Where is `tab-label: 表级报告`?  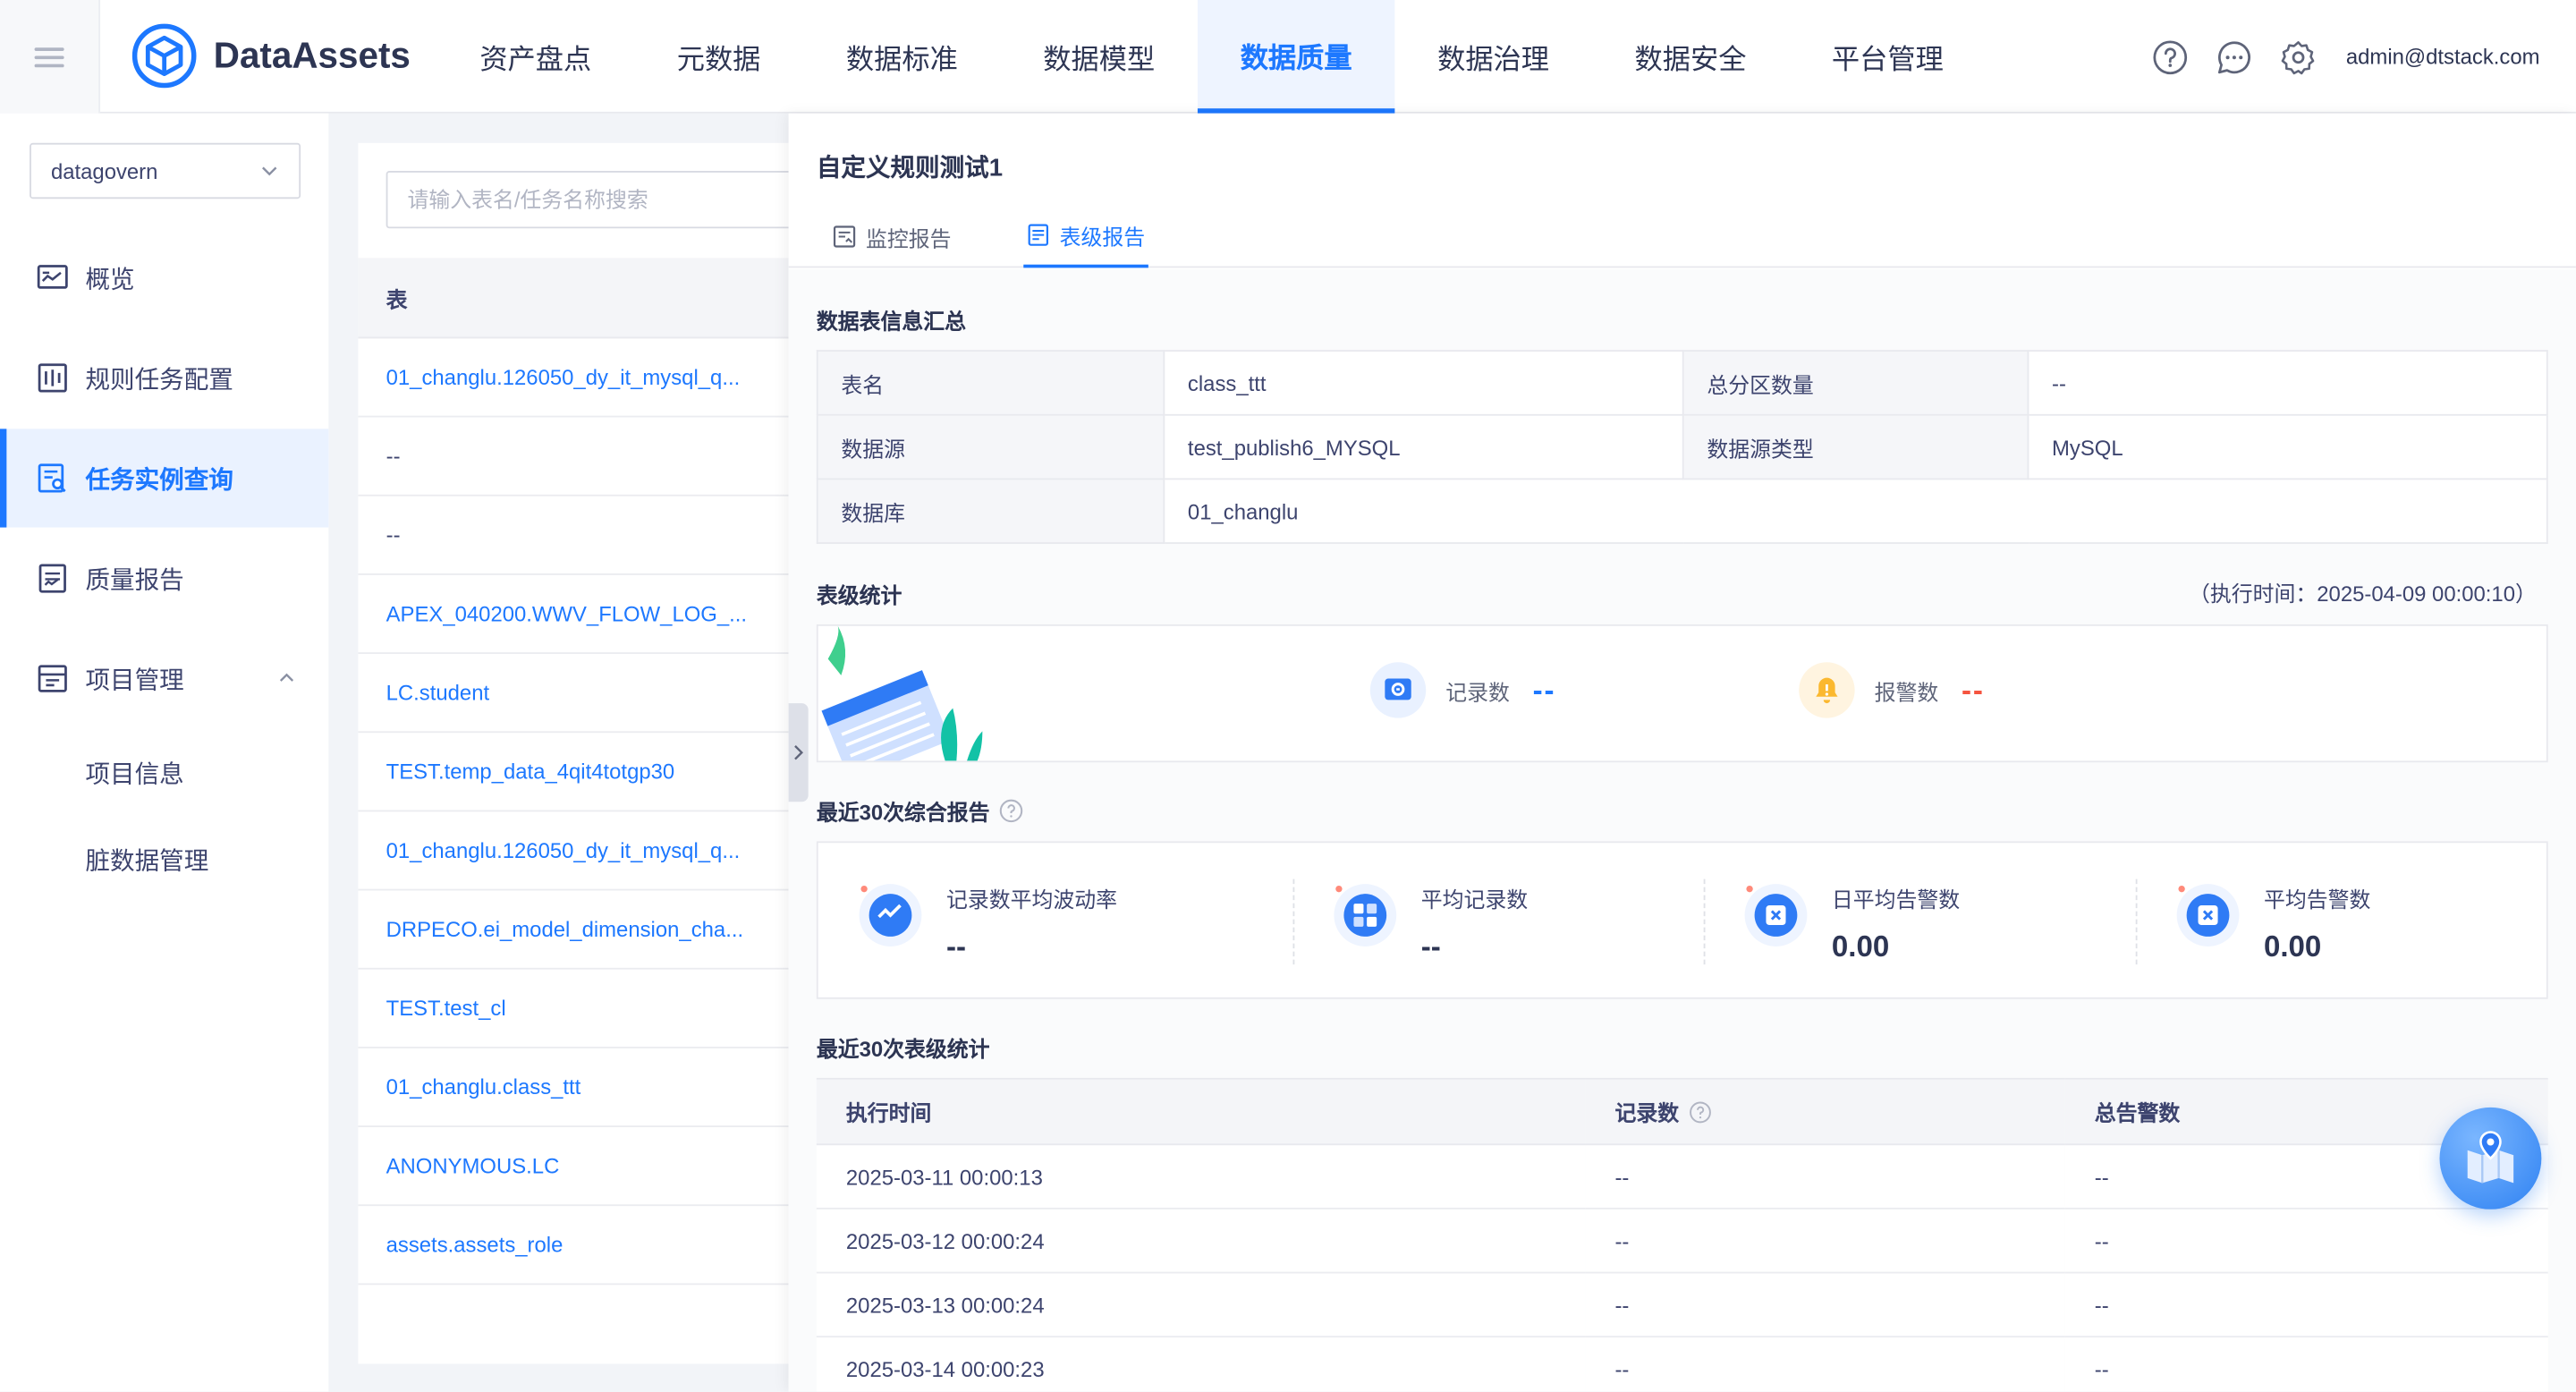 tab-label: 表级报告 is located at coordinates (1102, 237).